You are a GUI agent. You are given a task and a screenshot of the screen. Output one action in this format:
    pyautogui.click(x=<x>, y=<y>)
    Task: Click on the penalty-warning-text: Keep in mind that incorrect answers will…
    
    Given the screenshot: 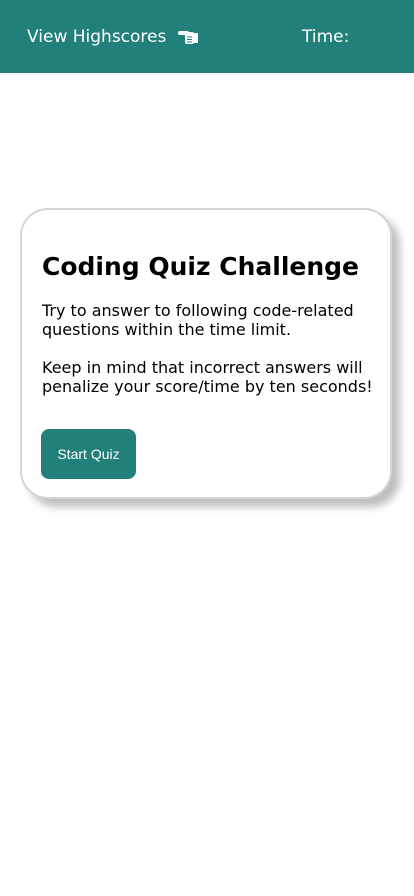 What is the action you would take?
    pyautogui.click(x=207, y=377)
    